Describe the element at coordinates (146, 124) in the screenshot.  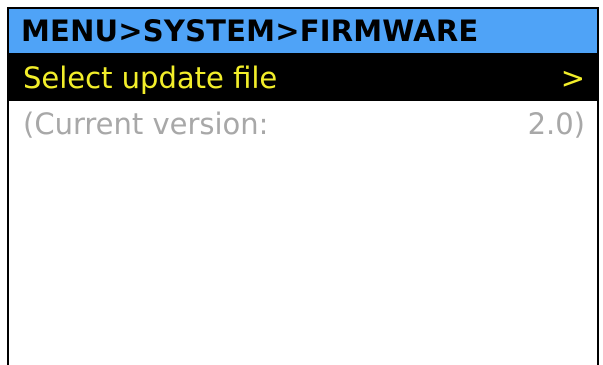
I see `current-version-label: (Current version:` at that location.